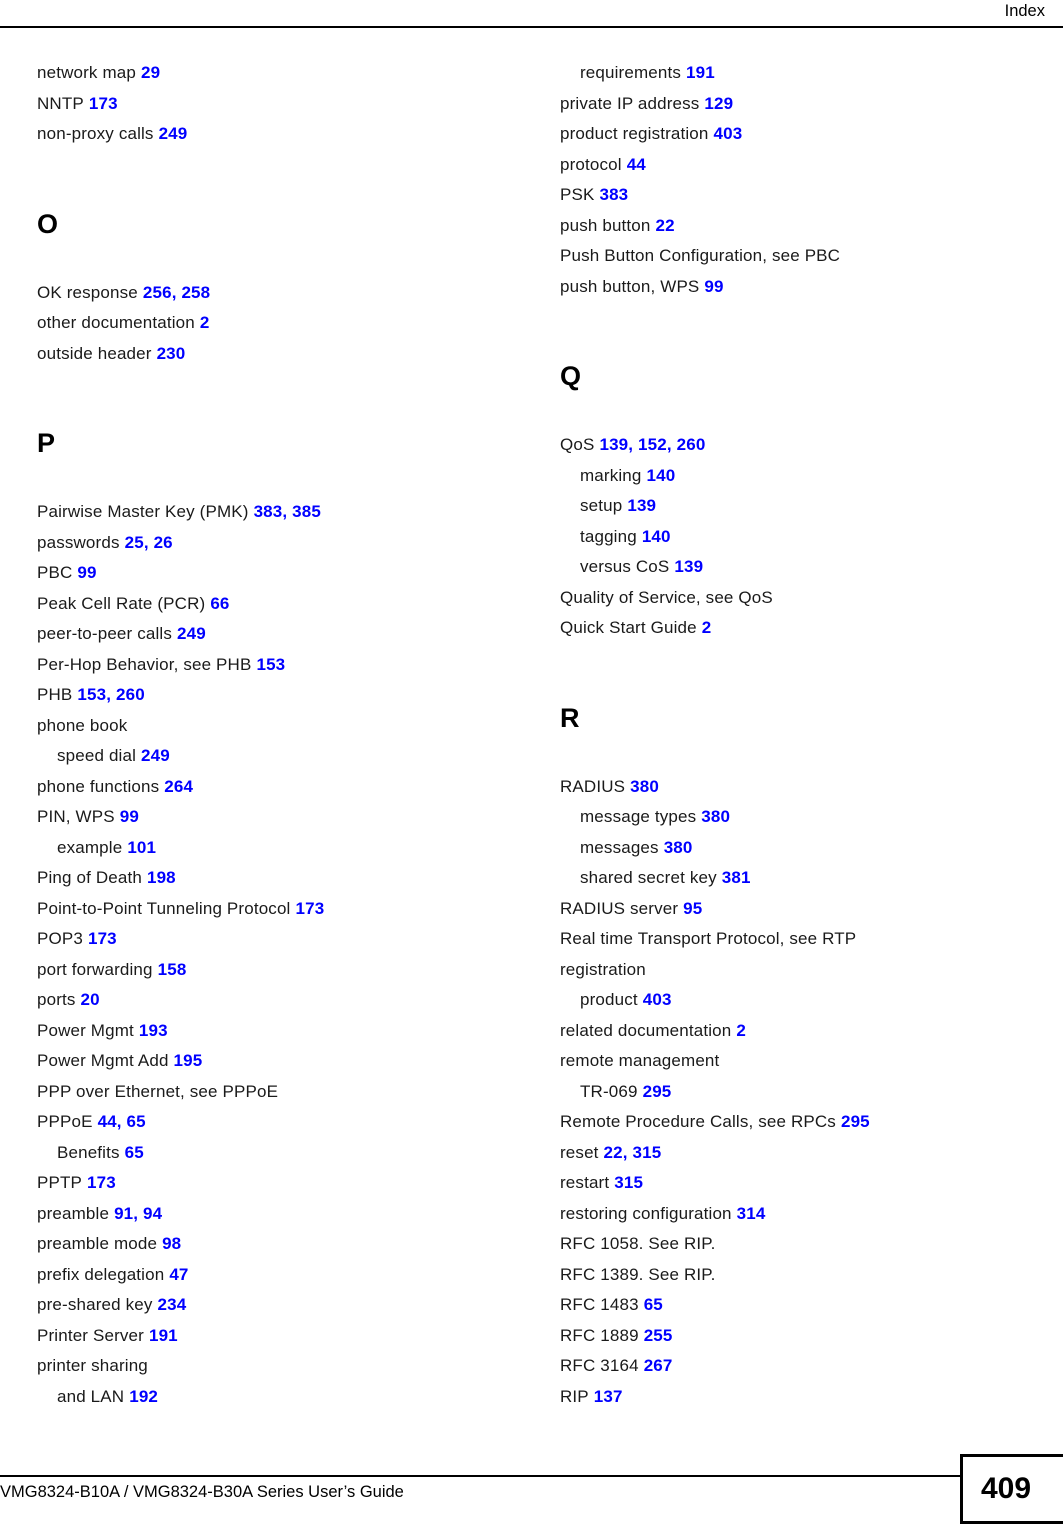  What do you see at coordinates (636, 164) in the screenshot?
I see `index-entry-pages: 44` at bounding box center [636, 164].